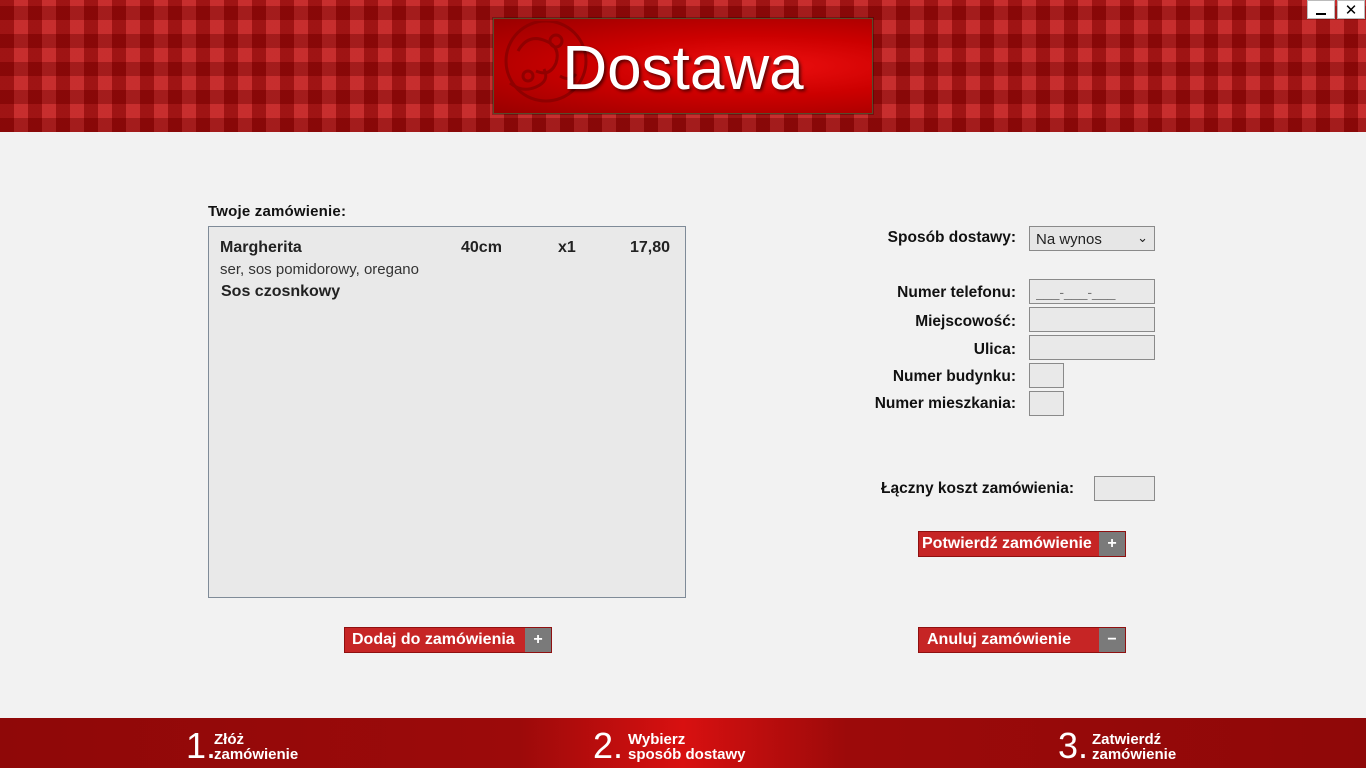 Image resolution: width=1366 pixels, height=768 pixels. What do you see at coordinates (1321, 13) in the screenshot?
I see `minimize-icon` at bounding box center [1321, 13].